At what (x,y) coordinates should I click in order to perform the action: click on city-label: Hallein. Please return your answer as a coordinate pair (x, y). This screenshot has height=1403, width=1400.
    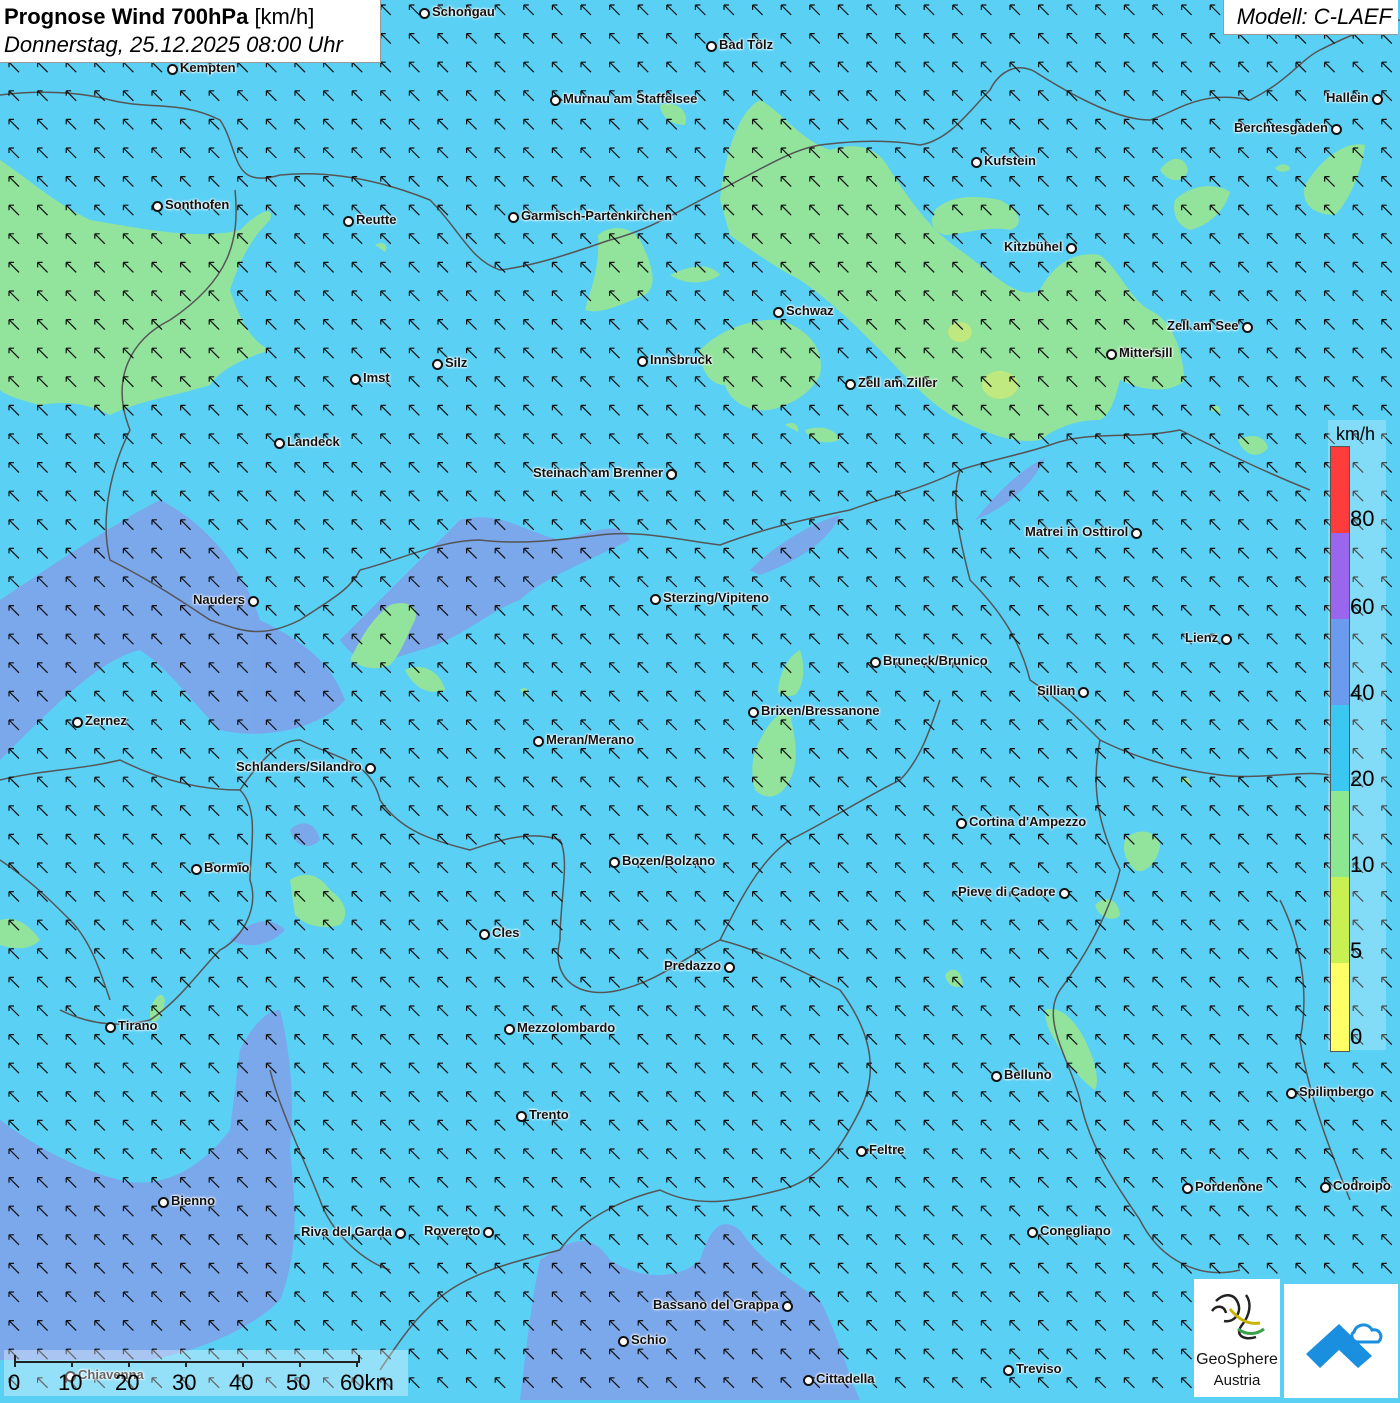
    Looking at the image, I should click on (1347, 97).